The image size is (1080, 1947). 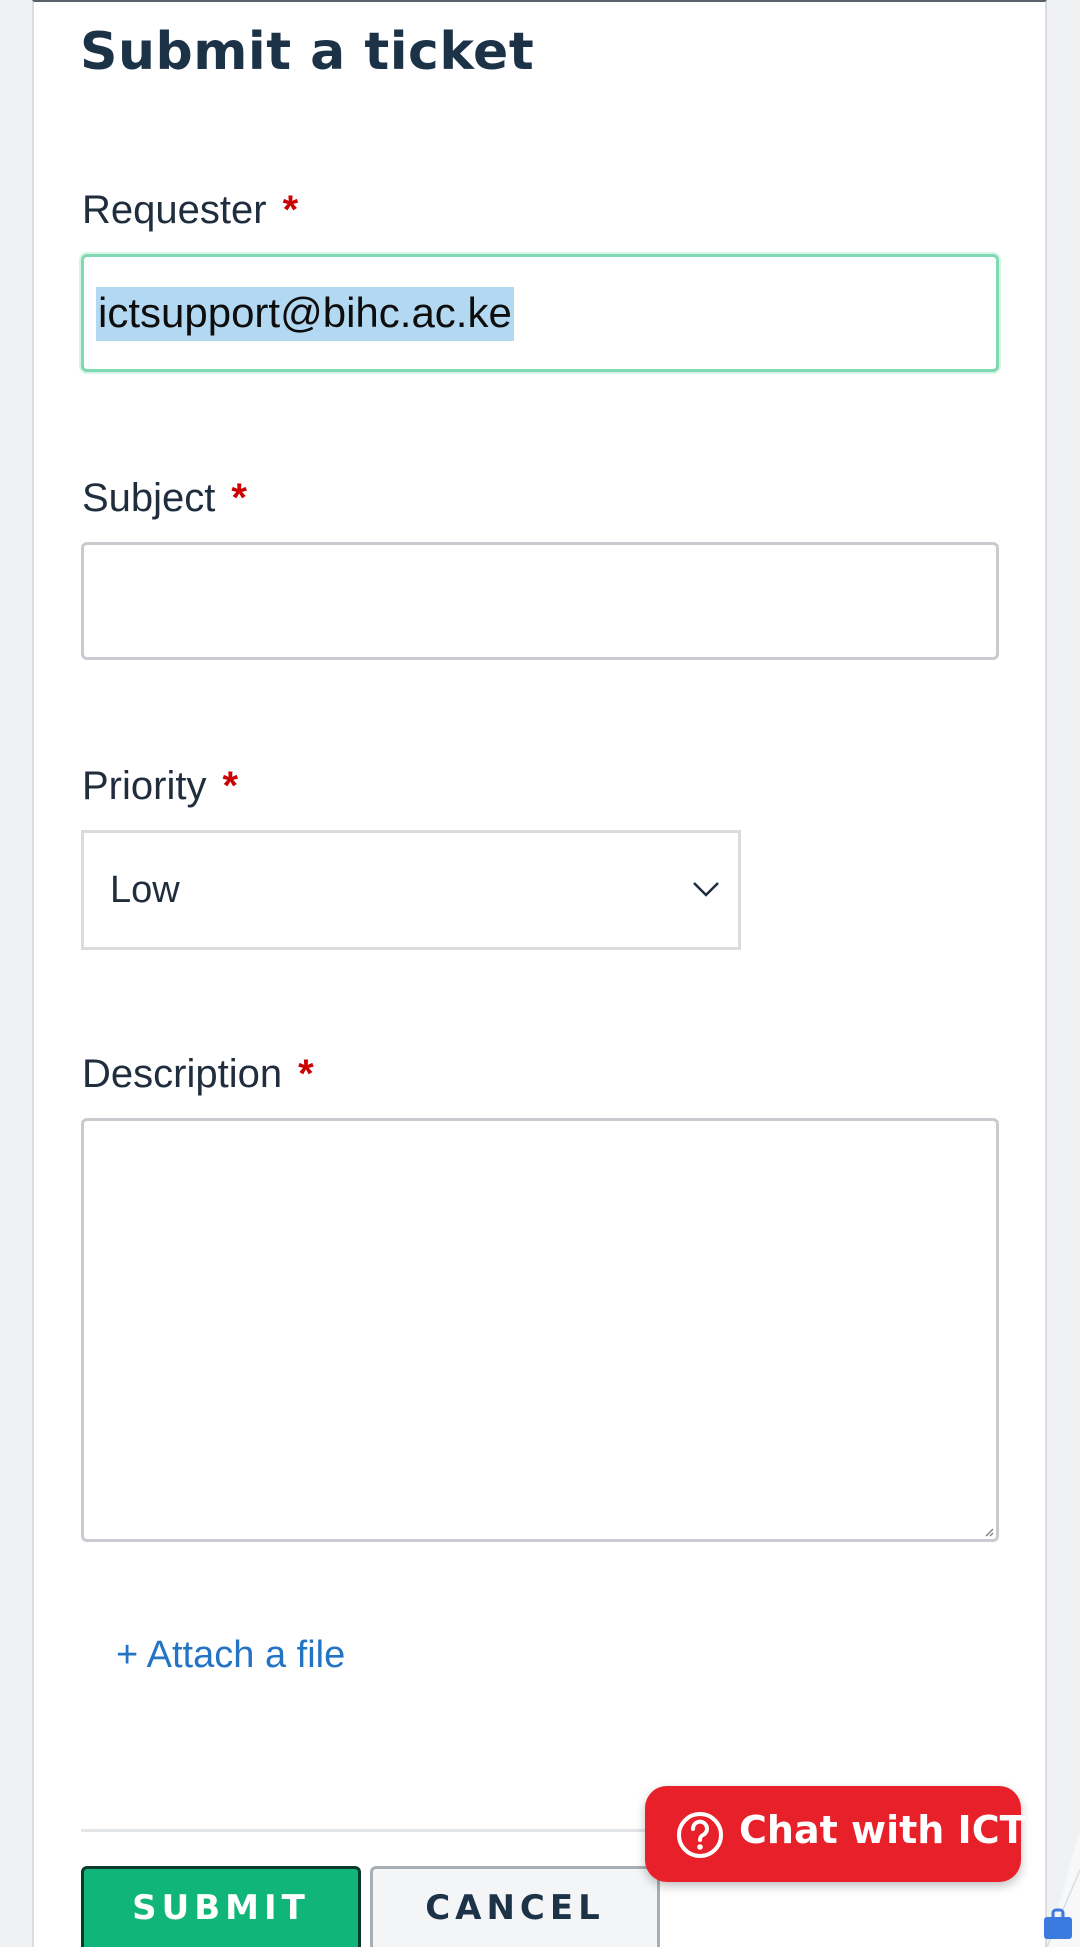 I want to click on priority-select: Low, so click(x=411, y=890).